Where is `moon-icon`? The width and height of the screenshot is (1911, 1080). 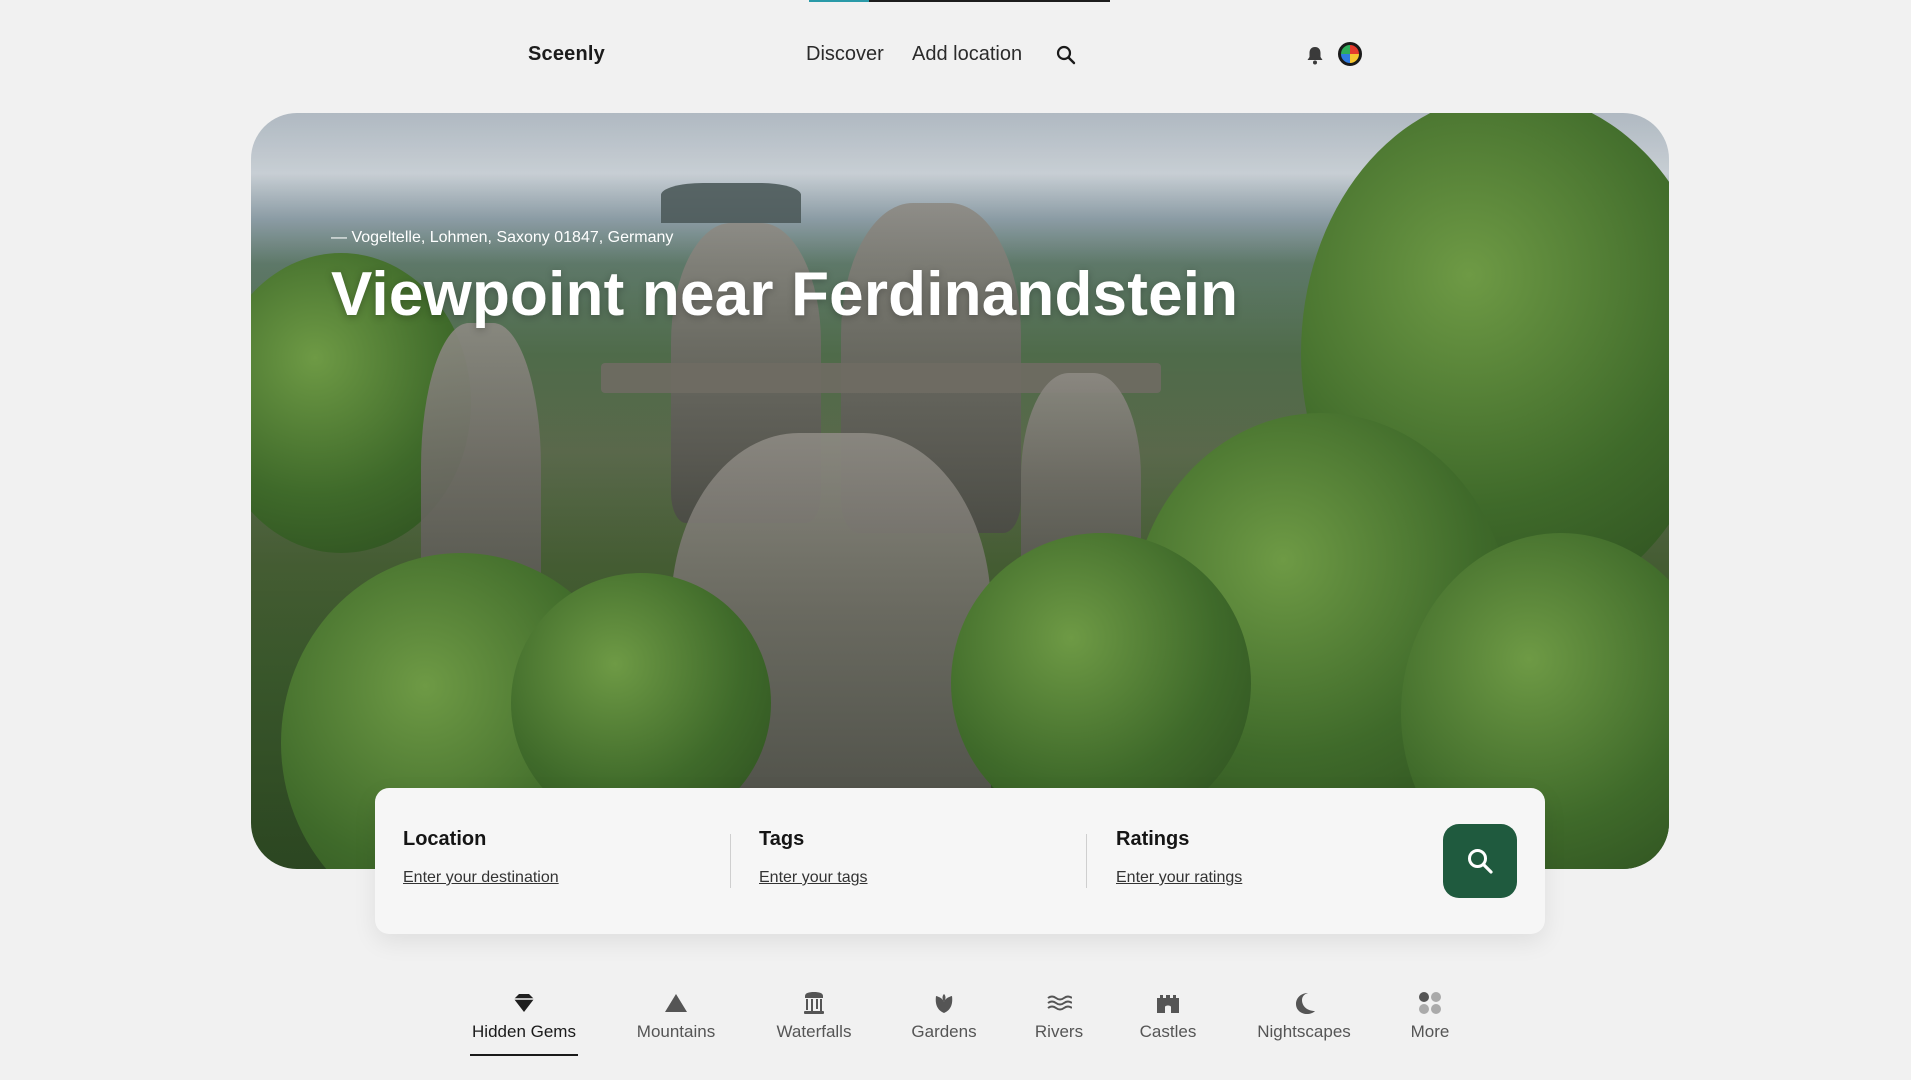 moon-icon is located at coordinates (1305, 1003).